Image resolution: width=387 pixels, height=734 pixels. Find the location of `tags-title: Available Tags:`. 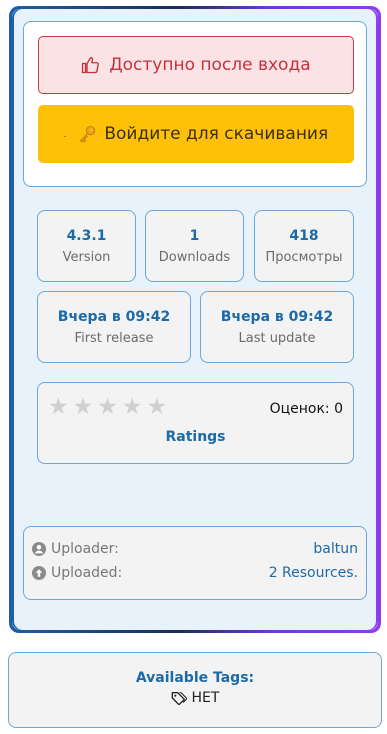

tags-title: Available Tags: is located at coordinates (195, 678).